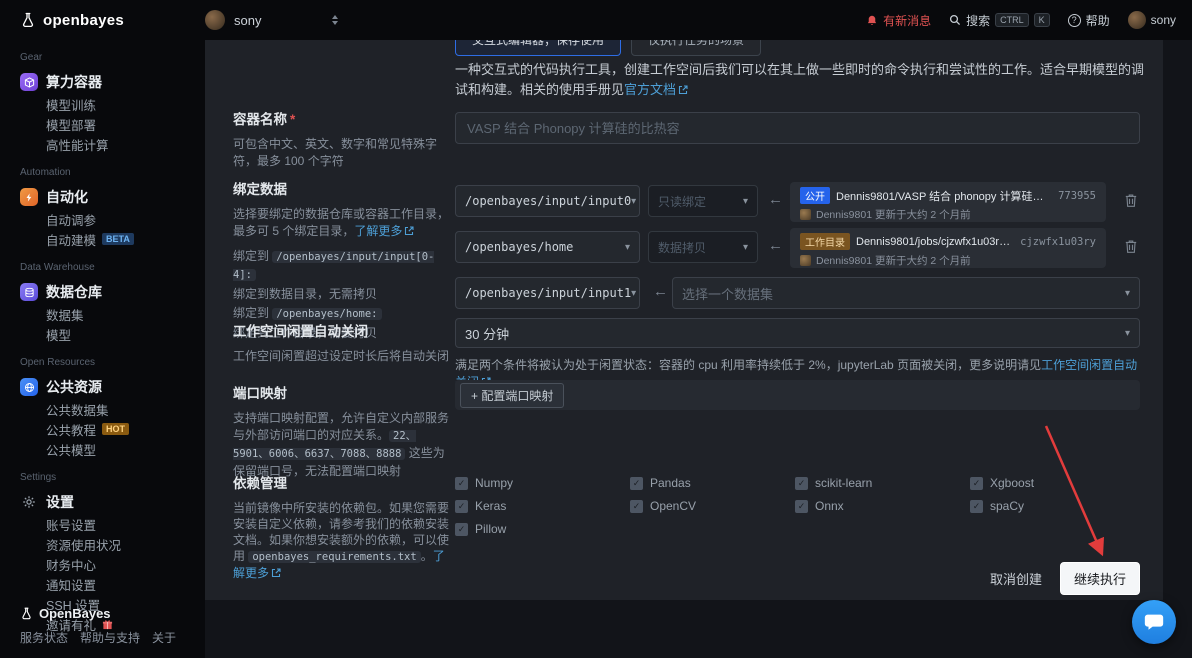 The height and width of the screenshot is (658, 1192). What do you see at coordinates (112, 197) in the screenshot?
I see `sidebar-item-automation: 自动化` at bounding box center [112, 197].